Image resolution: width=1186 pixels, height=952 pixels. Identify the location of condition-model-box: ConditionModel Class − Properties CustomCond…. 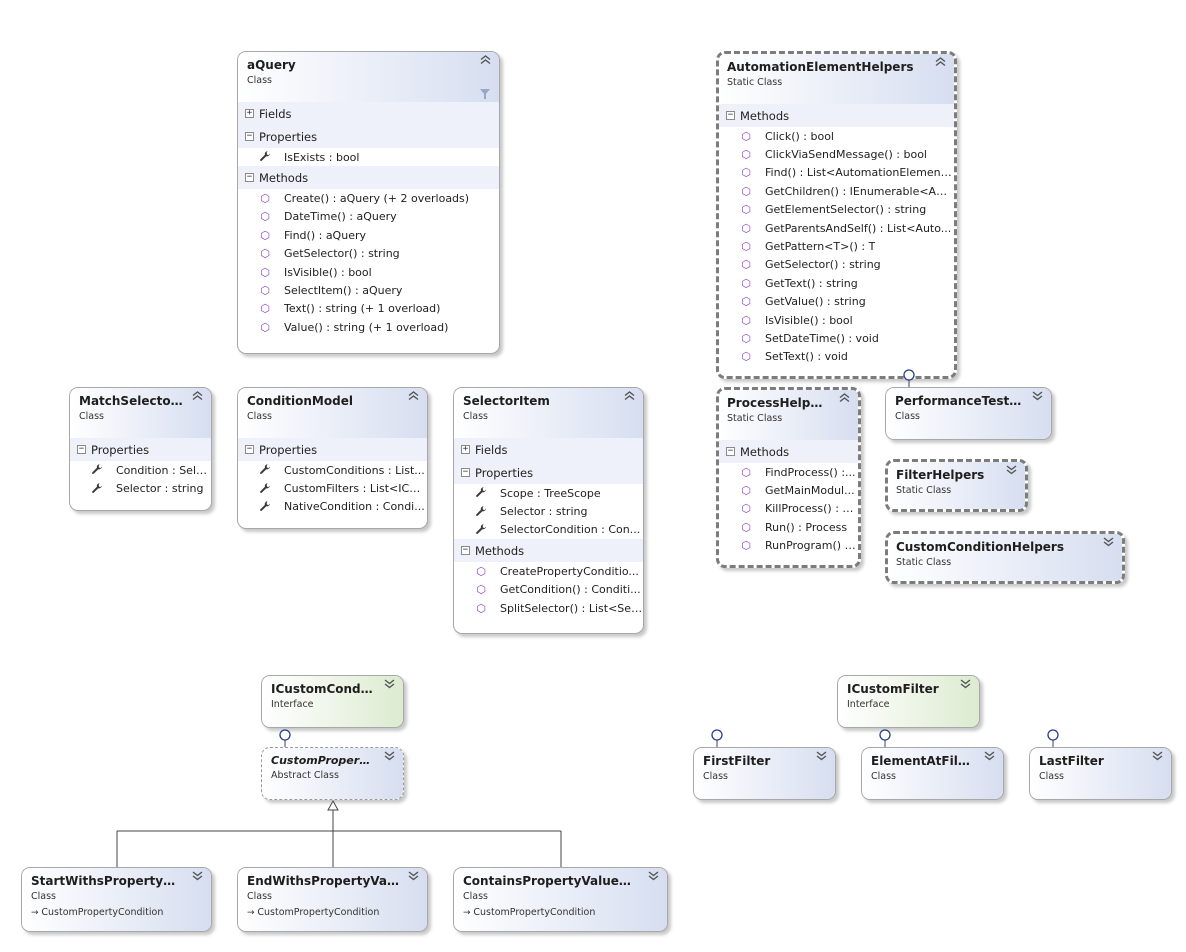
(332, 458).